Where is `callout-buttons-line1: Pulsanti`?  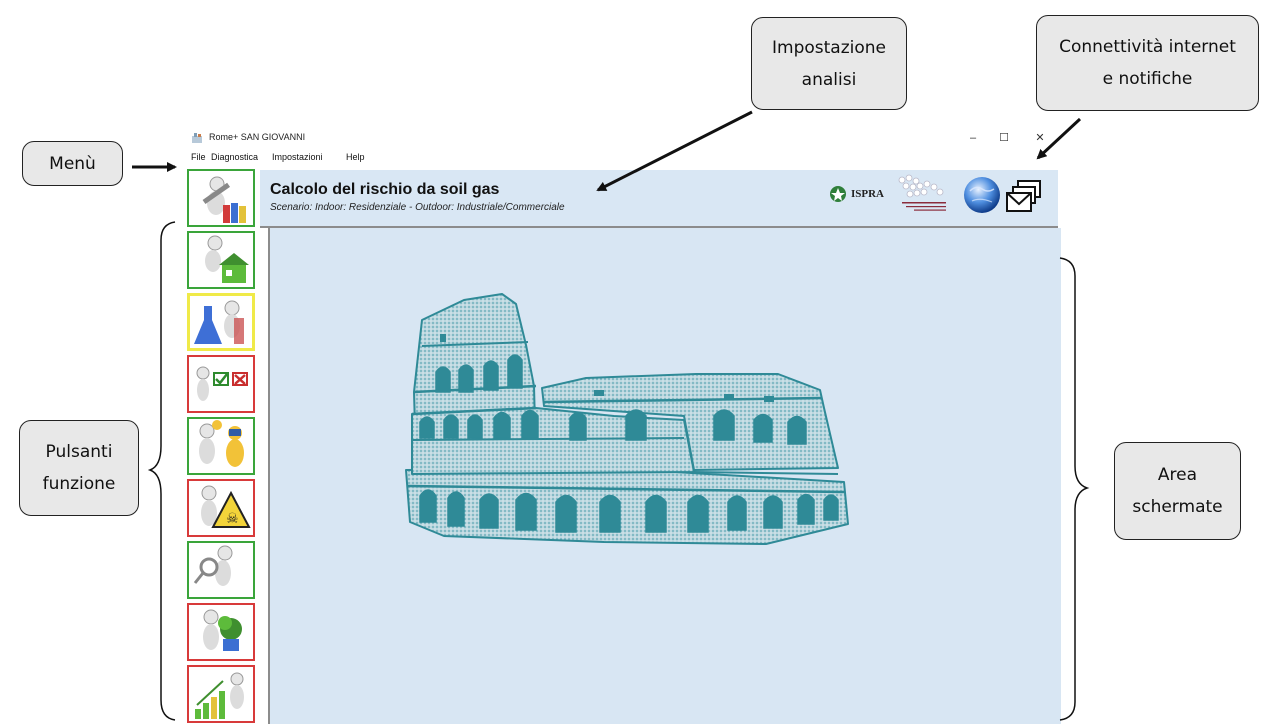
callout-buttons-line1: Pulsanti is located at coordinates (79, 452).